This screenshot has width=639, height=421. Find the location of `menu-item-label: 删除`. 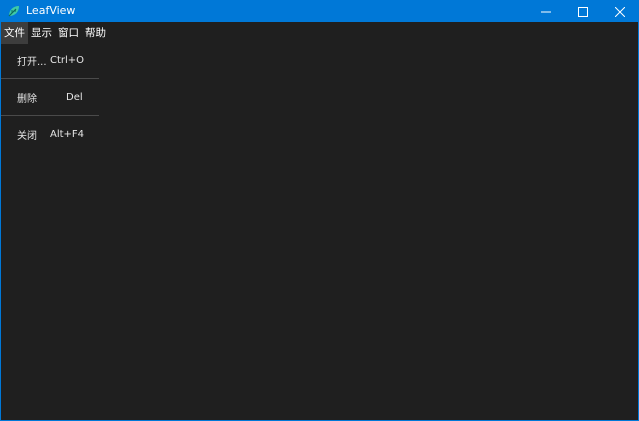

menu-item-label: 删除 is located at coordinates (27, 99).